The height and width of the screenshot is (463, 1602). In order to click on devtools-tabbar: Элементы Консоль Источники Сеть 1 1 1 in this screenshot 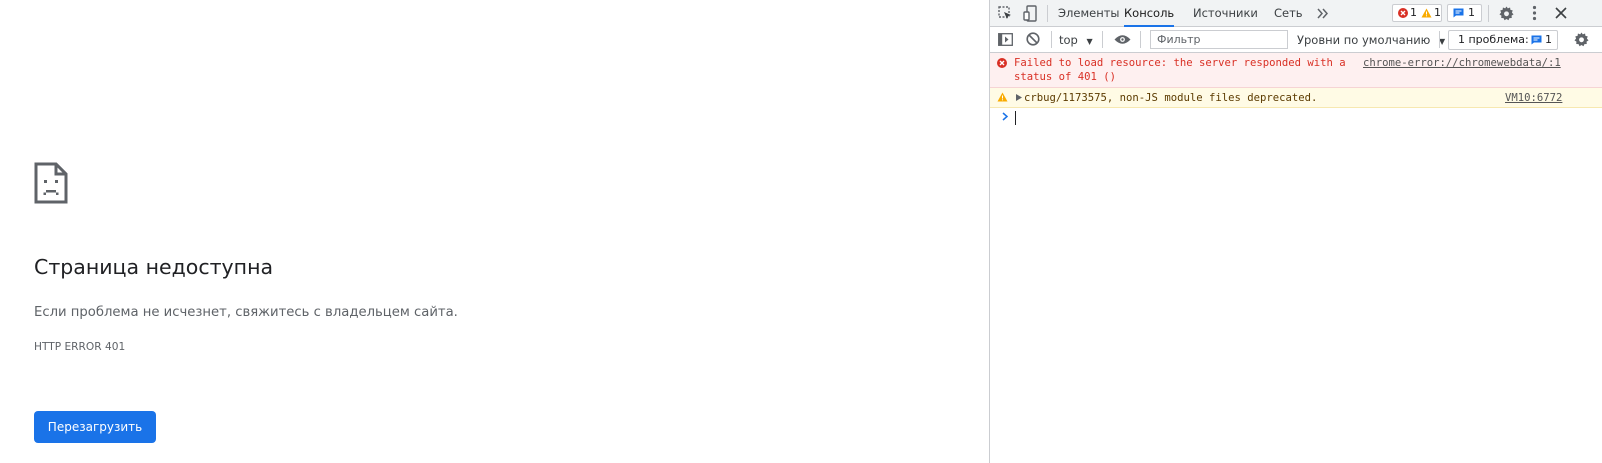, I will do `click(1296, 13)`.